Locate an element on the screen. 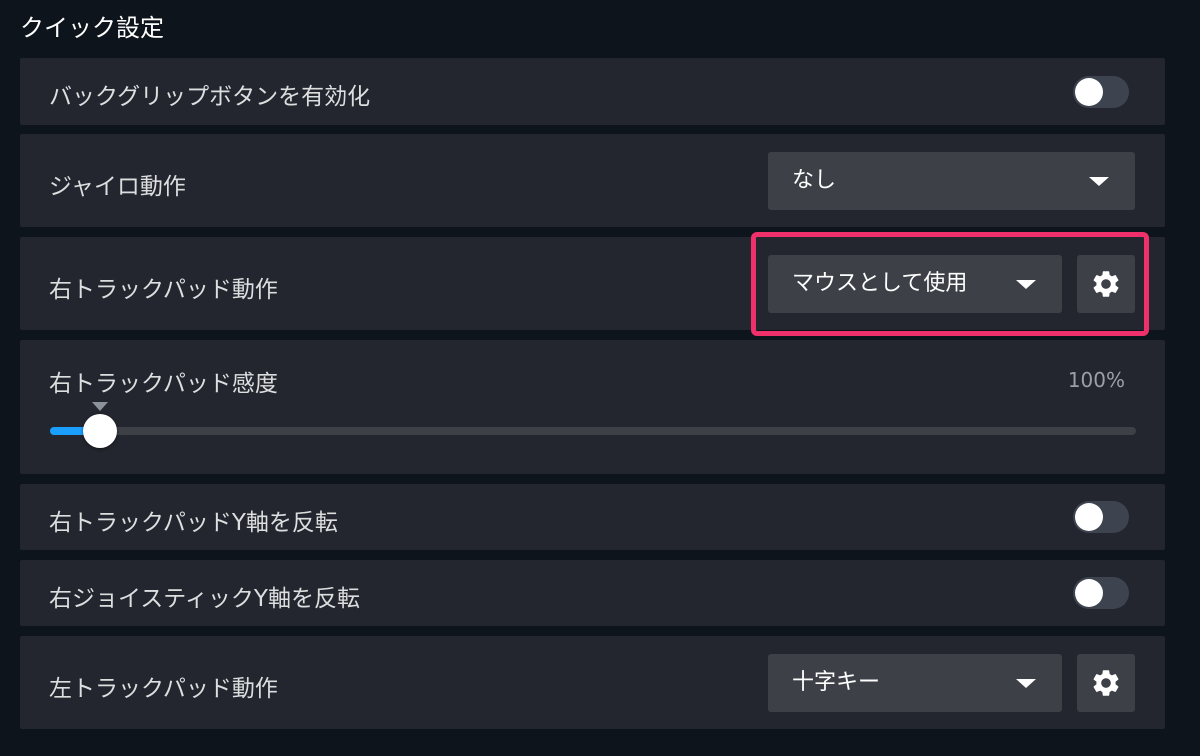  left-trackpad-behavior-row: 左トラックパッド動作 十字キー is located at coordinates (592, 682).